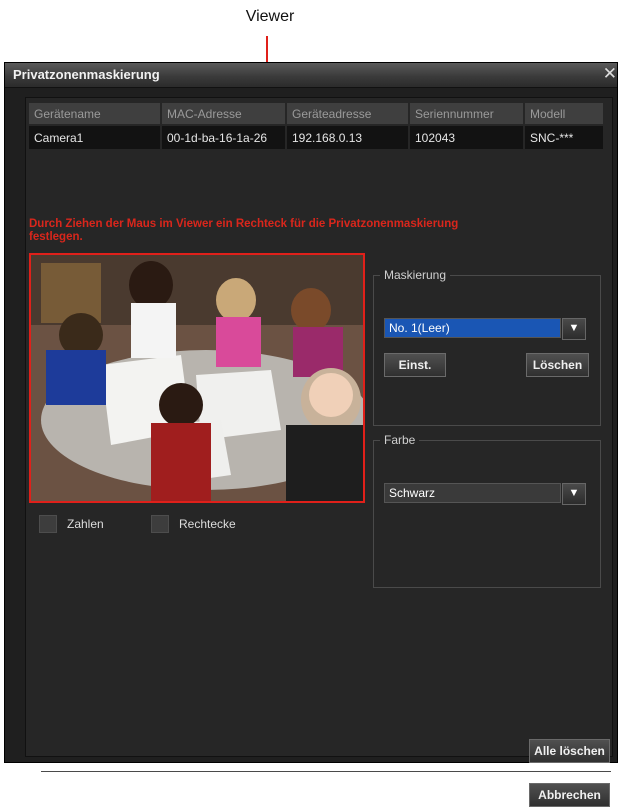 The height and width of the screenshot is (807, 618). I want to click on rectangles-label: Rechtecke, so click(207, 524).